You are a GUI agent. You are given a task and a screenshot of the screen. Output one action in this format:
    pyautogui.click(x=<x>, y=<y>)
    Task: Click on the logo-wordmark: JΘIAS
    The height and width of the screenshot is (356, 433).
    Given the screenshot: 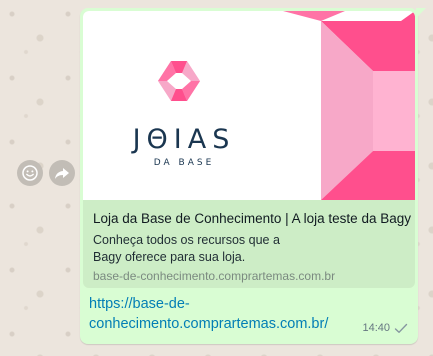 What is the action you would take?
    pyautogui.click(x=184, y=139)
    